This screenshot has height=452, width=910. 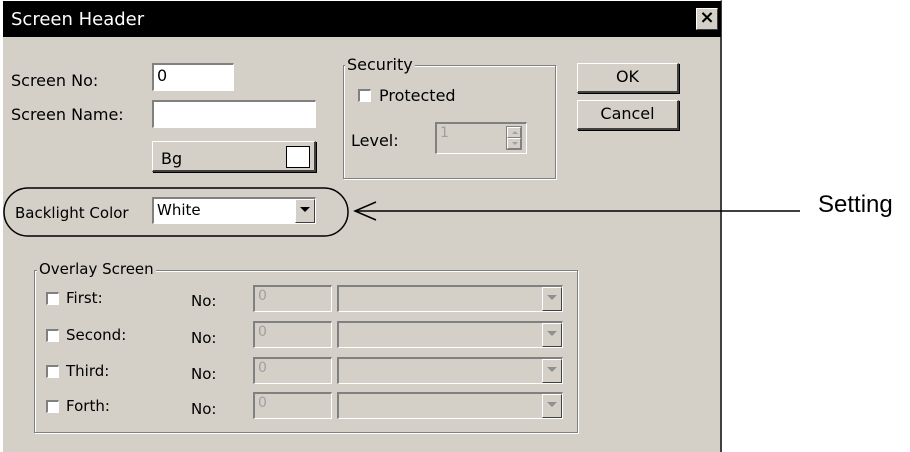 What do you see at coordinates (292, 405) in the screenshot?
I see `forth-no-input: 0` at bounding box center [292, 405].